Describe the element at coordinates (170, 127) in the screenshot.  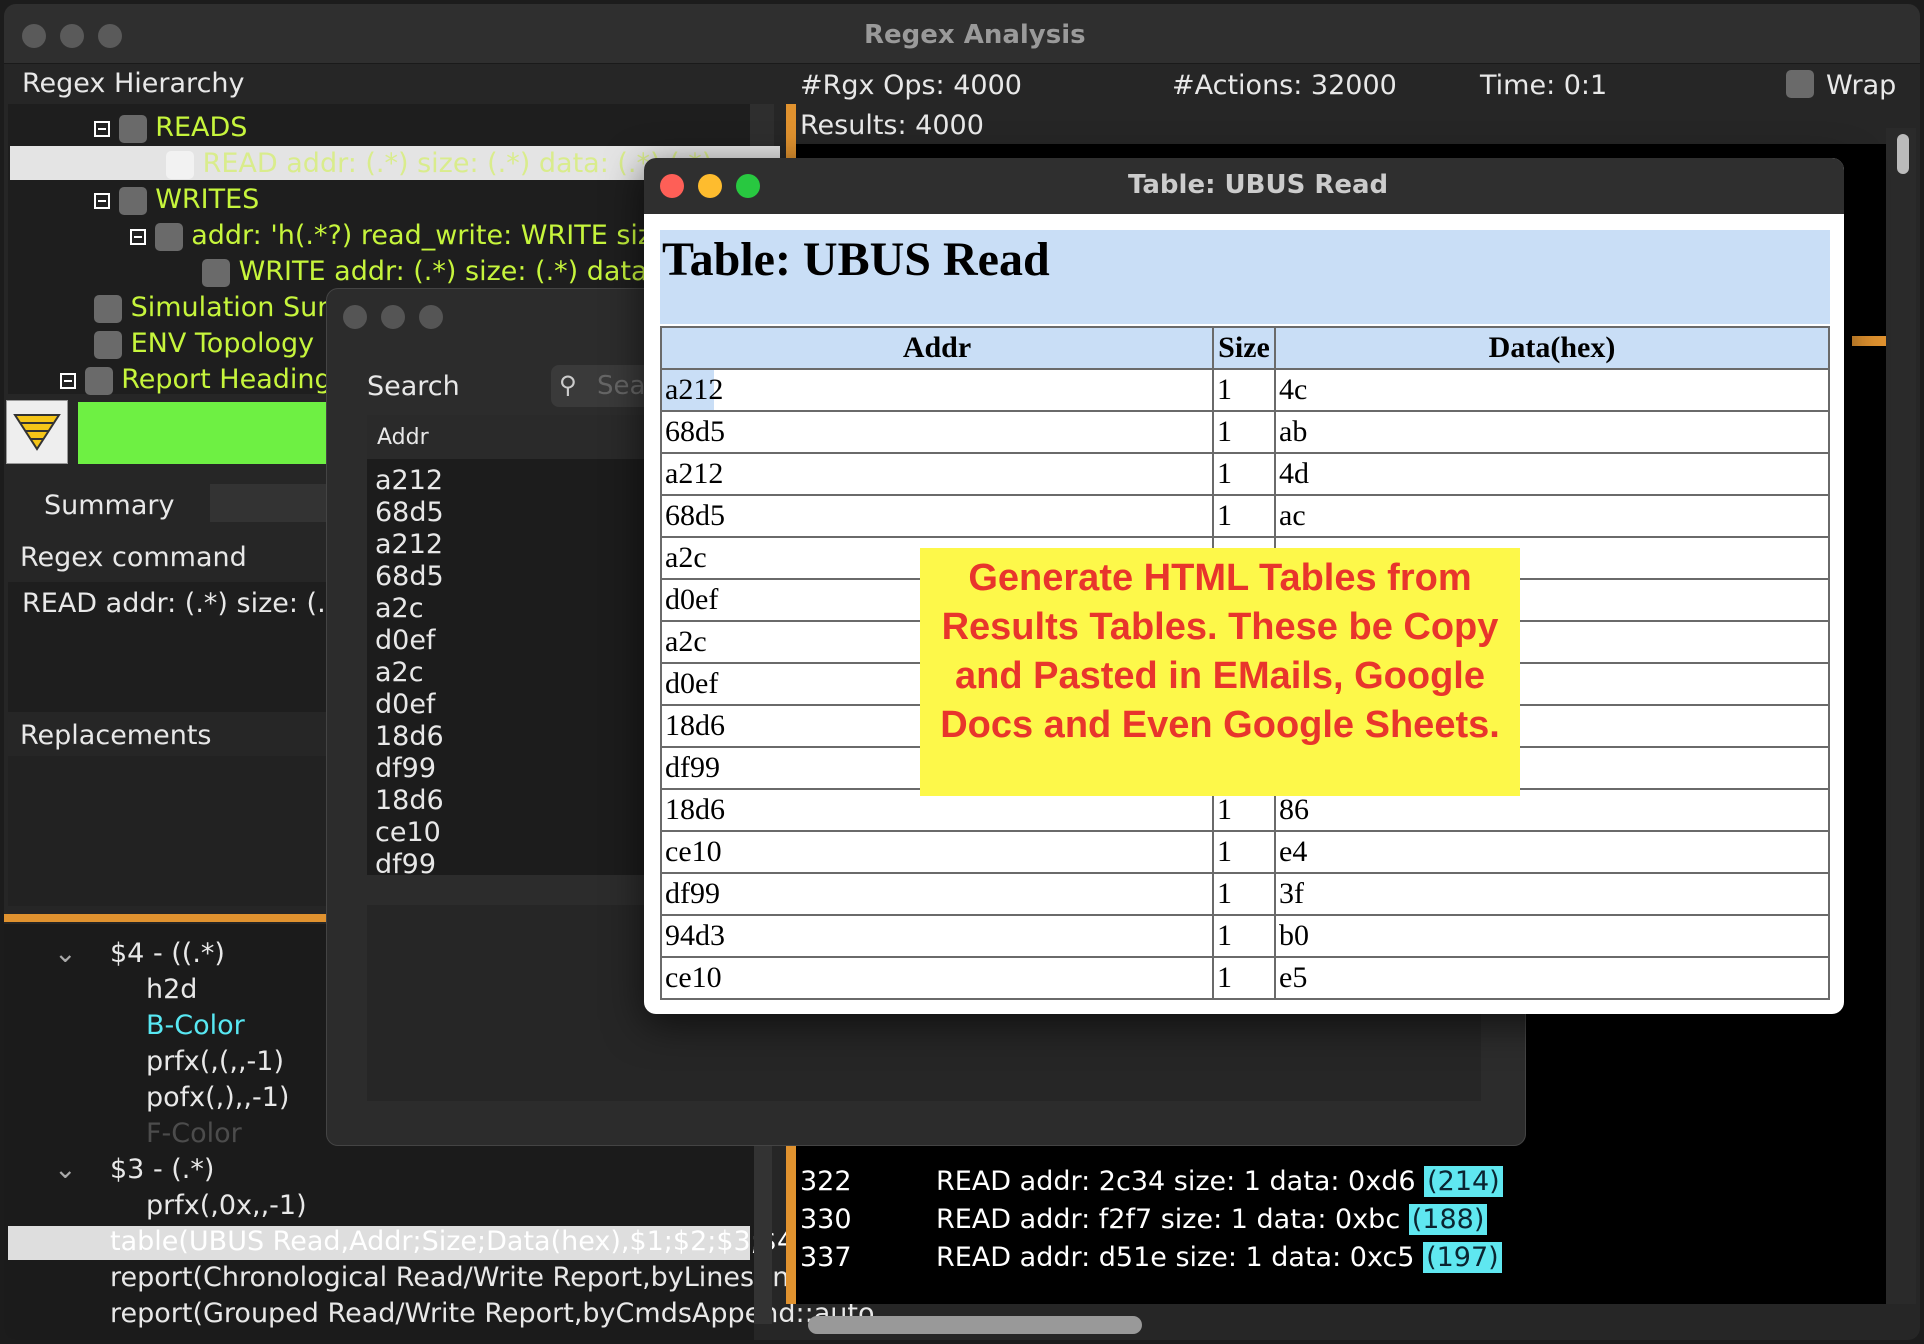
I see `tree-item-reads: READS` at that location.